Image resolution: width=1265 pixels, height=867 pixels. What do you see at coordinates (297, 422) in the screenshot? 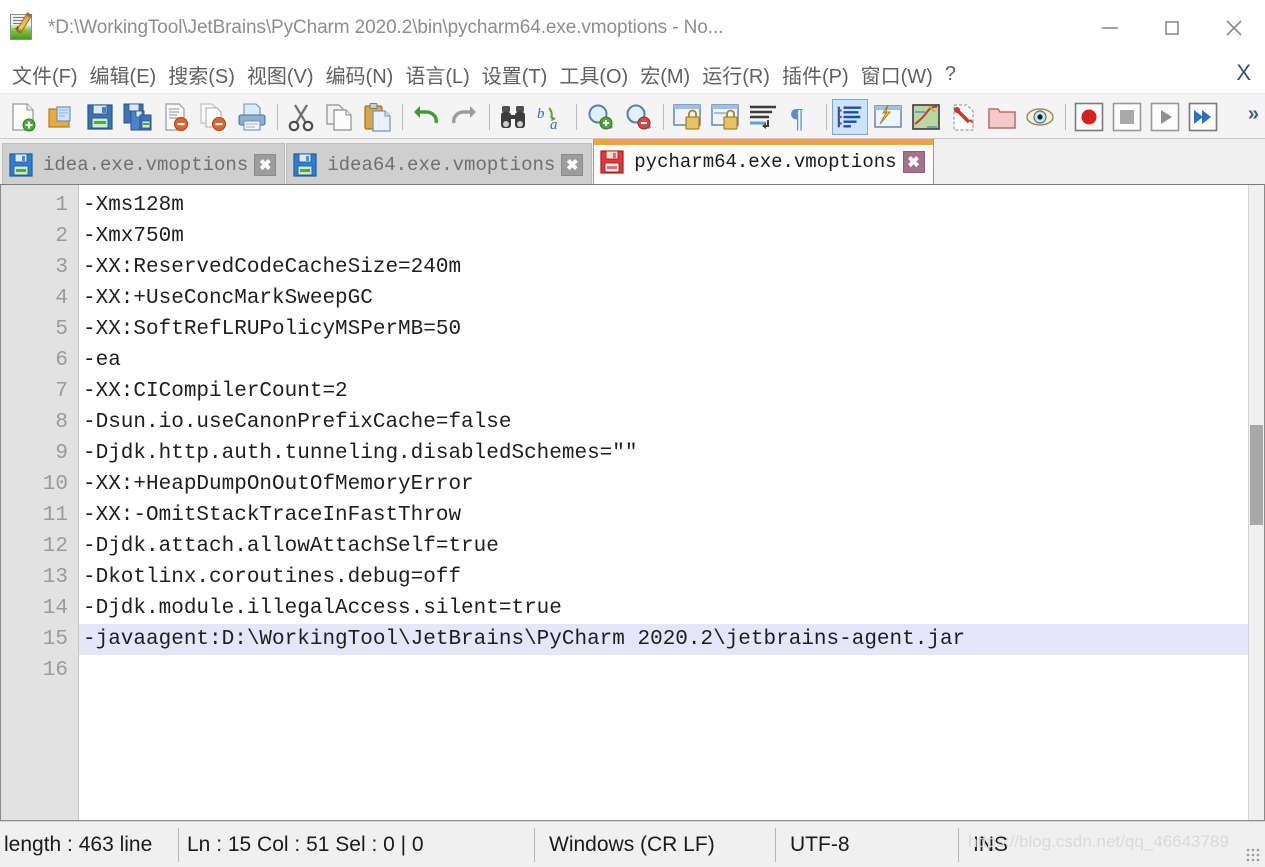
I see `code-line: -Dsun.io.useCanonPrefixCache=false` at bounding box center [297, 422].